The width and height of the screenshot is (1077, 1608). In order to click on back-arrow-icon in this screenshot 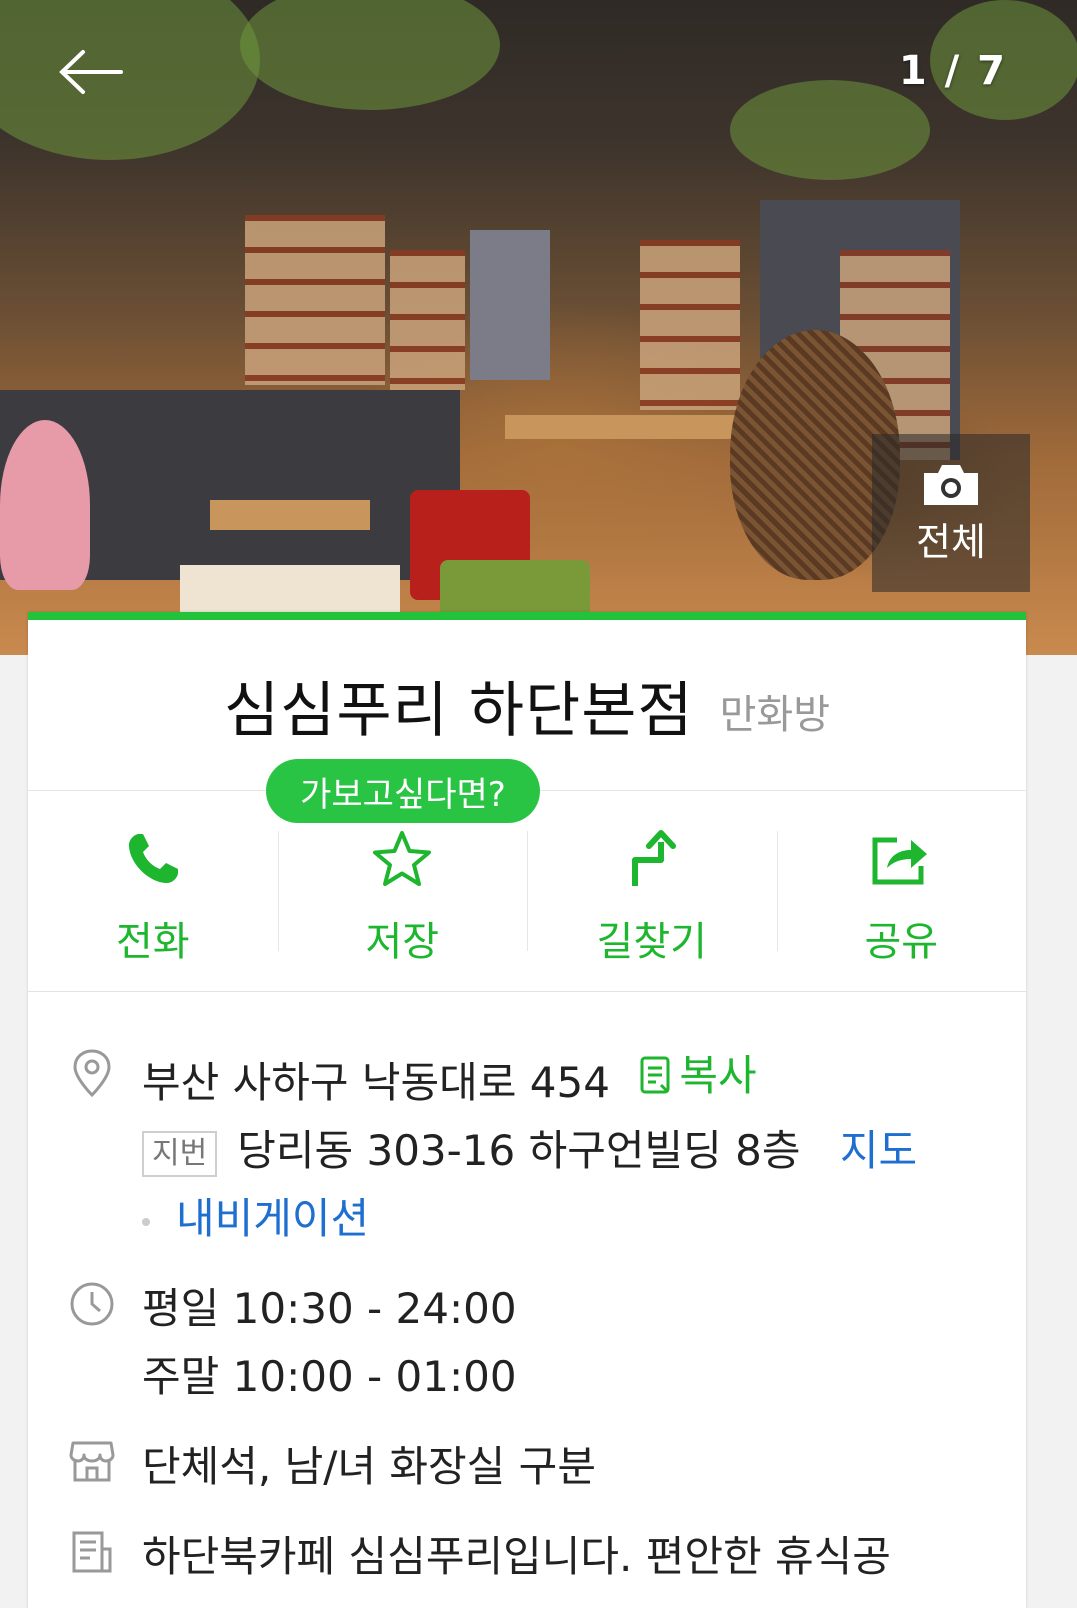, I will do `click(91, 72)`.